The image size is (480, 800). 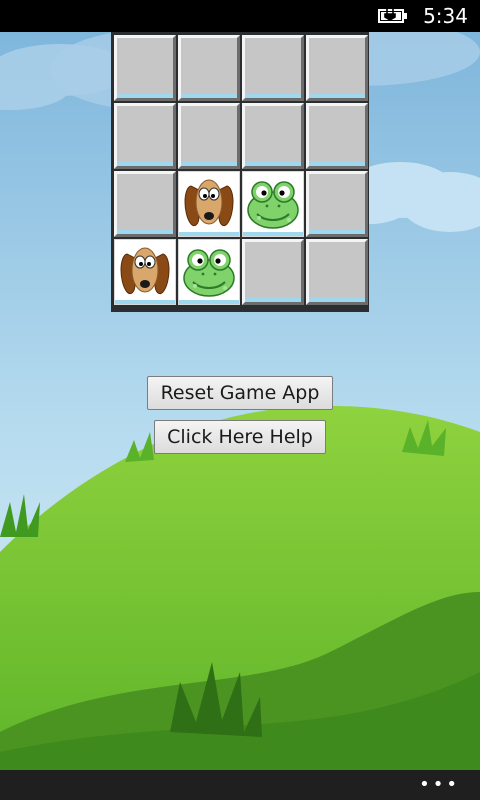 What do you see at coordinates (240, 437) in the screenshot?
I see `help-button: Click Here Help` at bounding box center [240, 437].